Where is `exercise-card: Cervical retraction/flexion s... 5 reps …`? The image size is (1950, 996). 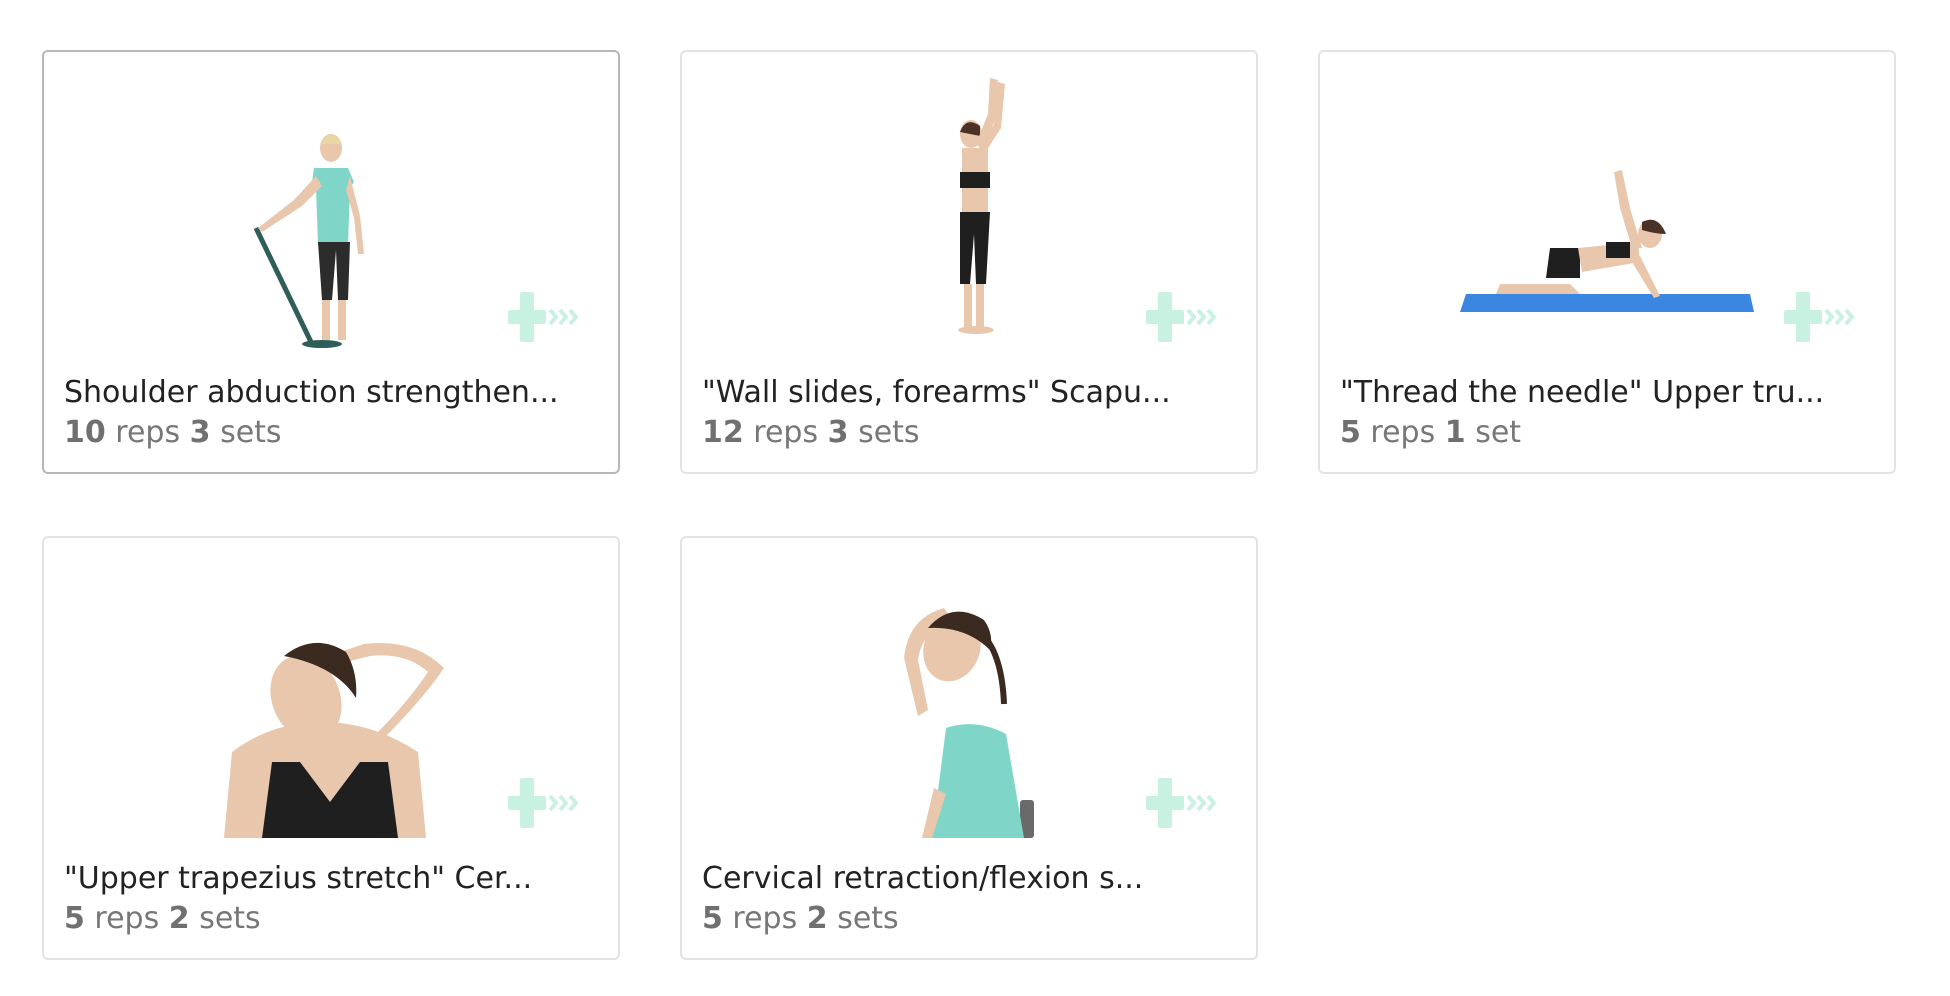
exercise-card: Cervical retraction/flexion s... 5 reps … is located at coordinates (969, 748).